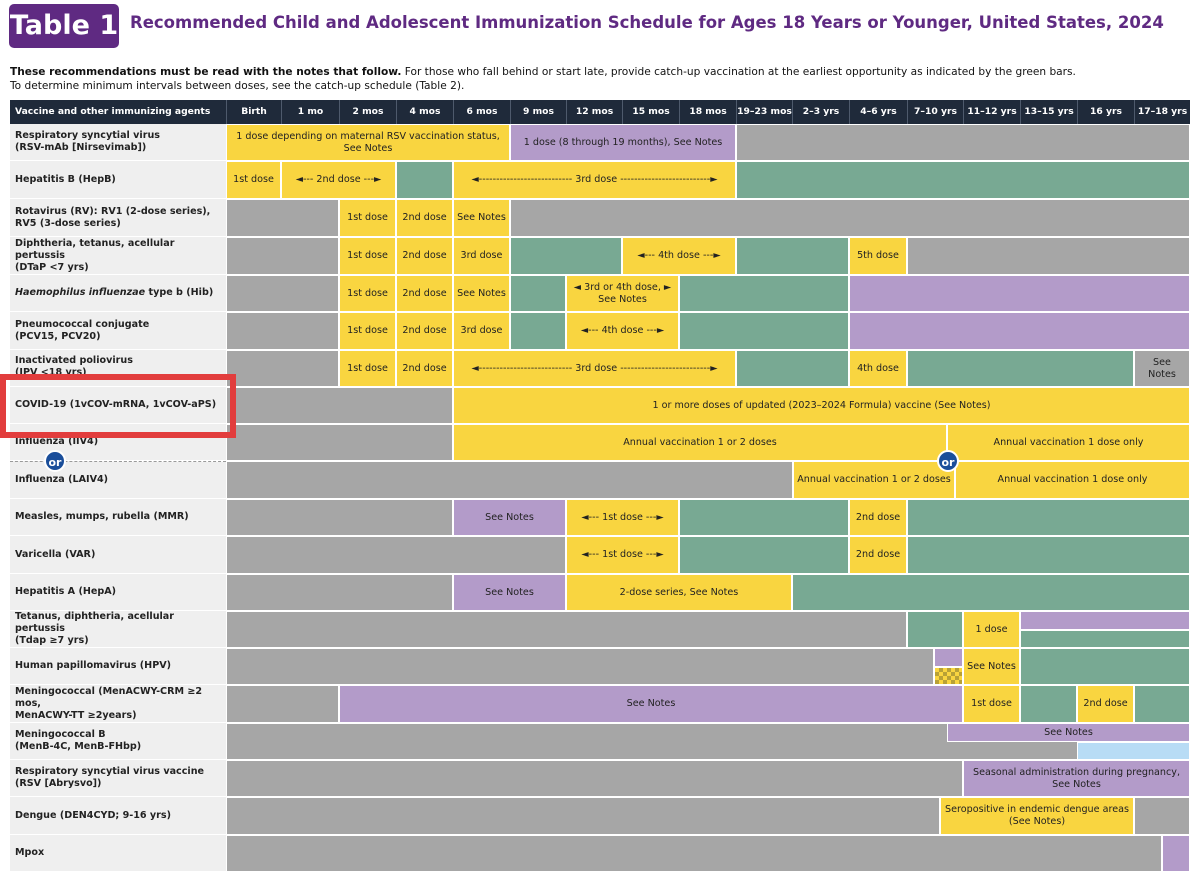 The image size is (1200, 879). I want to click on schedule-bar-hpv-checker, so click(948, 676).